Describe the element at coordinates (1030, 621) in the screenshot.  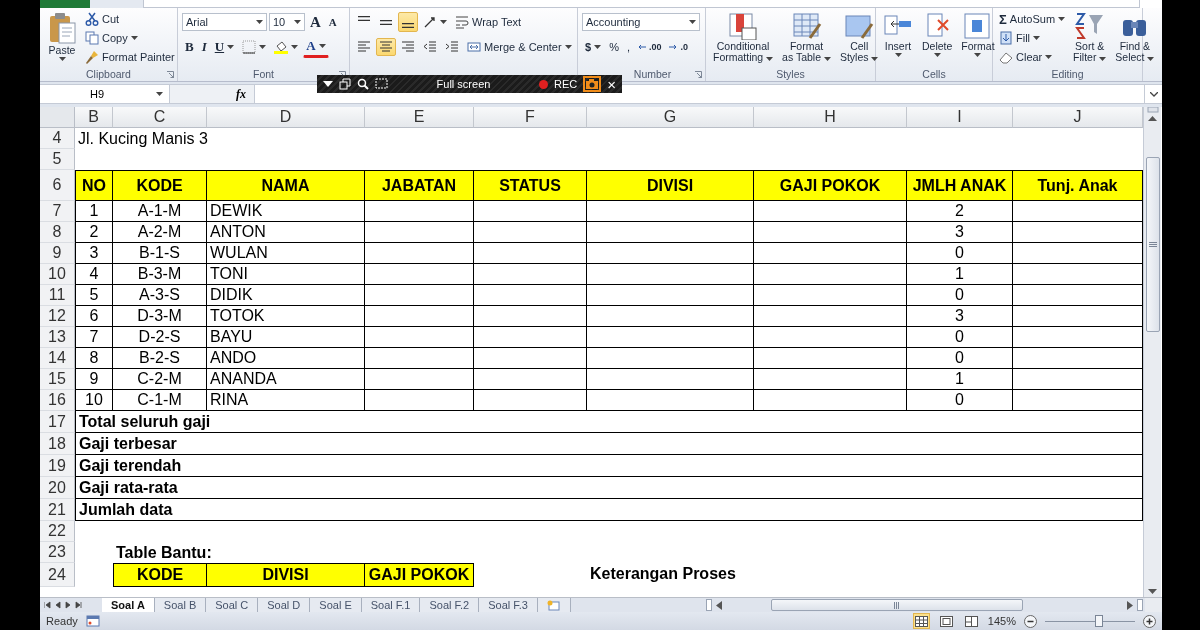
I see `zoom-out-icon` at that location.